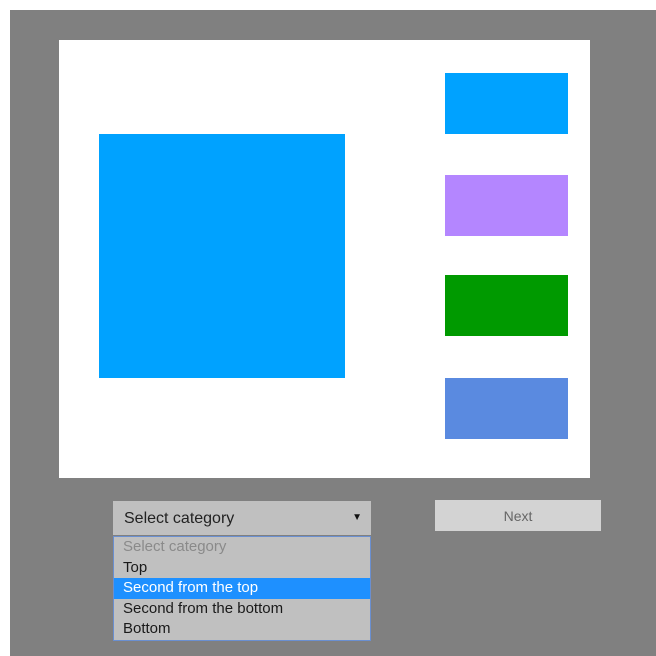 The height and width of the screenshot is (656, 656). What do you see at coordinates (518, 515) in the screenshot?
I see `next-button: Next` at bounding box center [518, 515].